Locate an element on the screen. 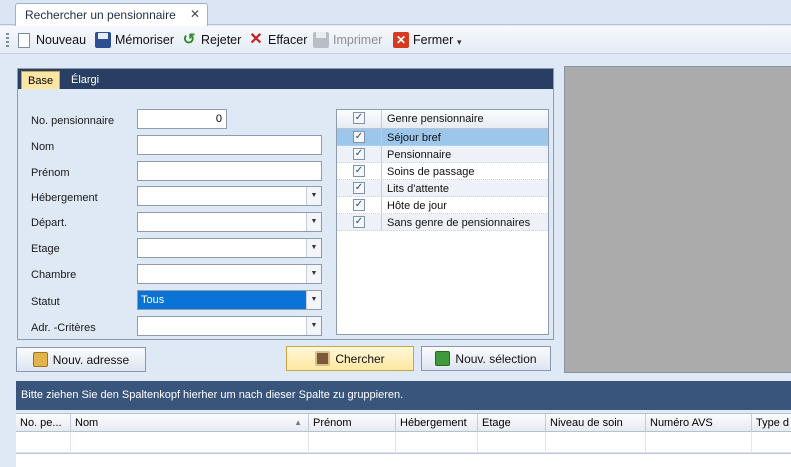  first-name-input is located at coordinates (229, 171).